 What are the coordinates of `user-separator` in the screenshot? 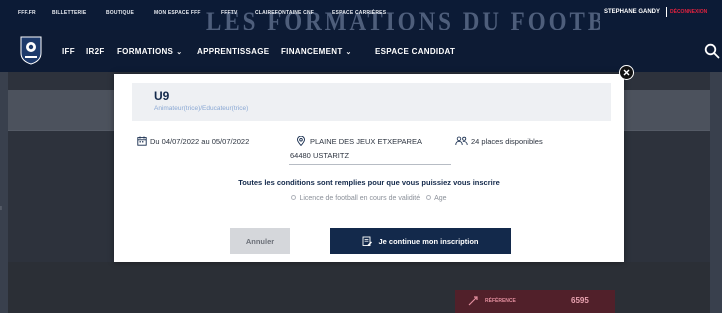 It's located at (666, 12).